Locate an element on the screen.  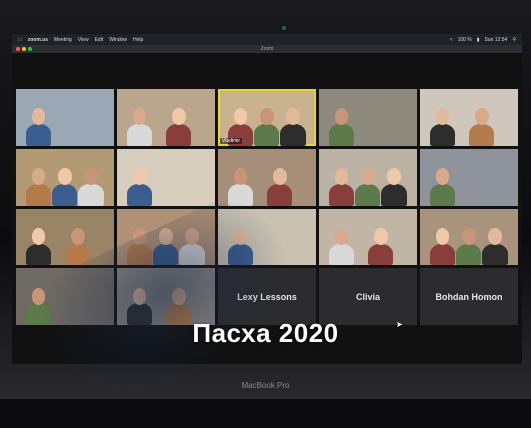
window-controls is located at coordinates (24, 49).